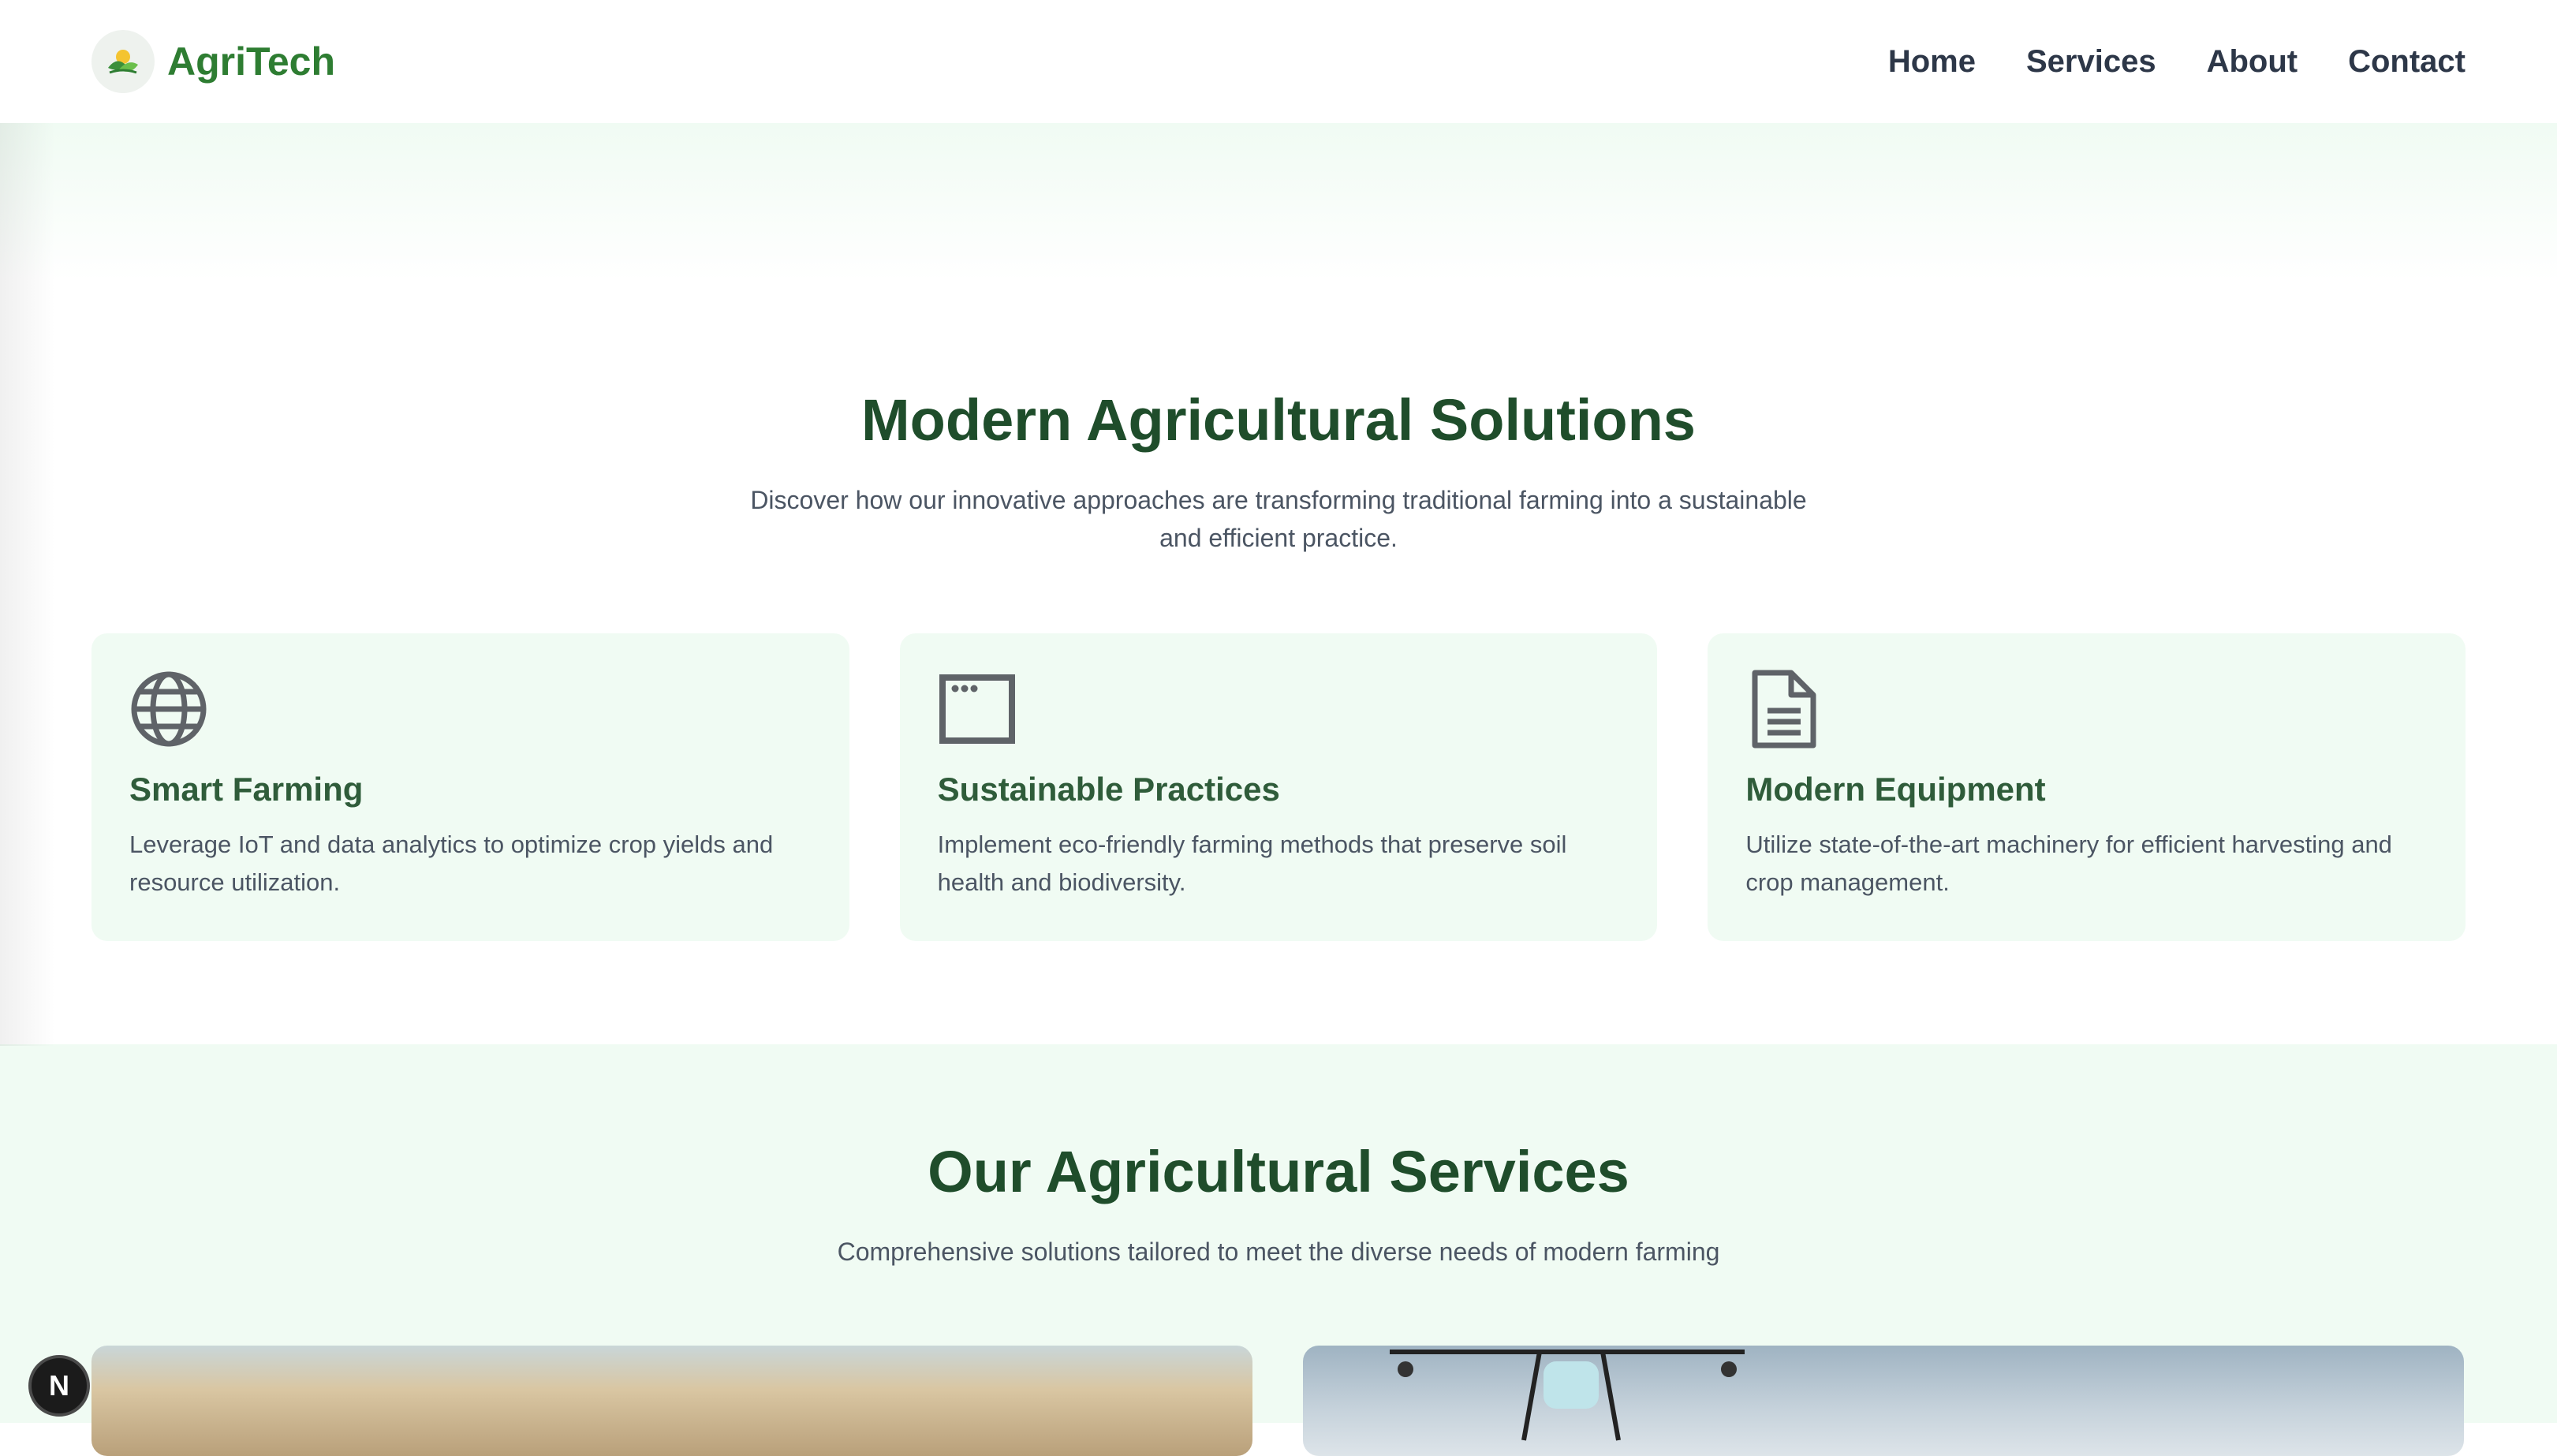 The width and height of the screenshot is (2557, 1456). What do you see at coordinates (123, 61) in the screenshot?
I see `leaf-logo-icon` at bounding box center [123, 61].